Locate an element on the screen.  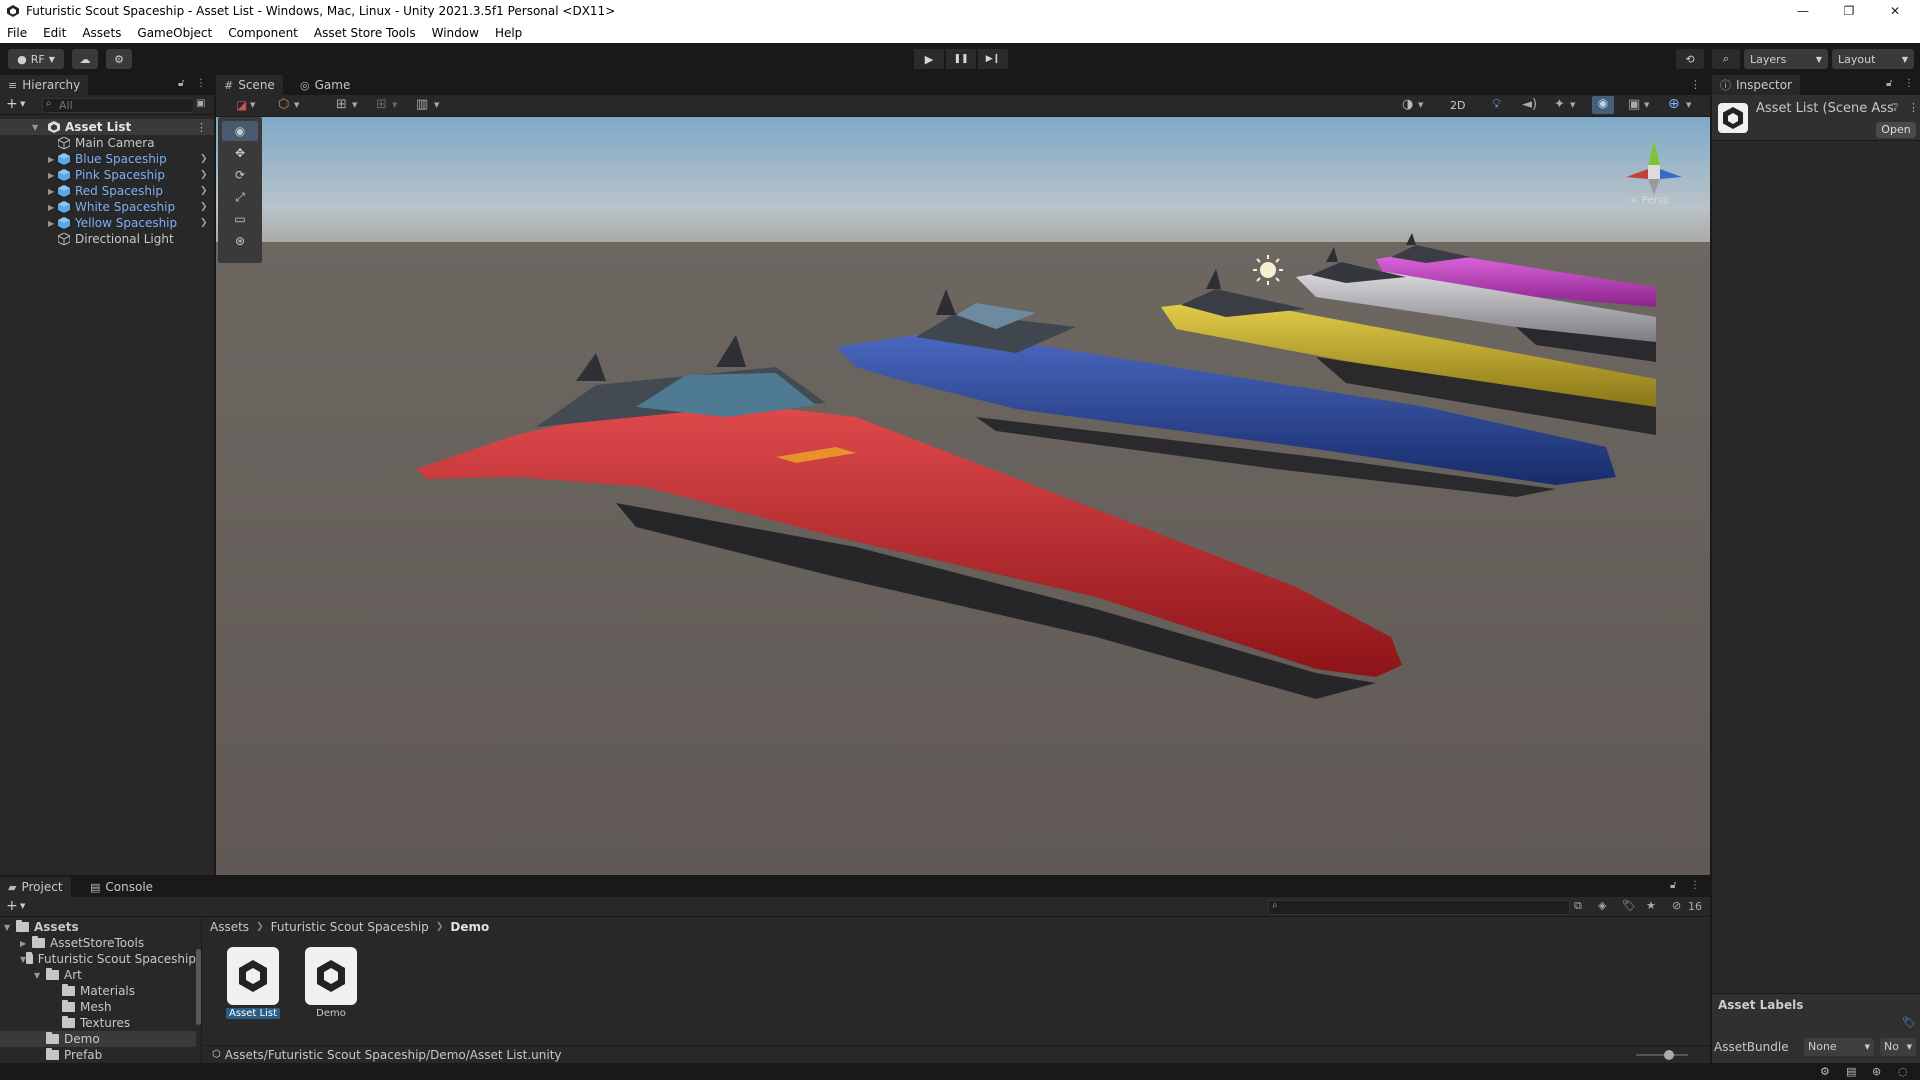
project-tree-item: Materials is located at coordinates (98, 991).